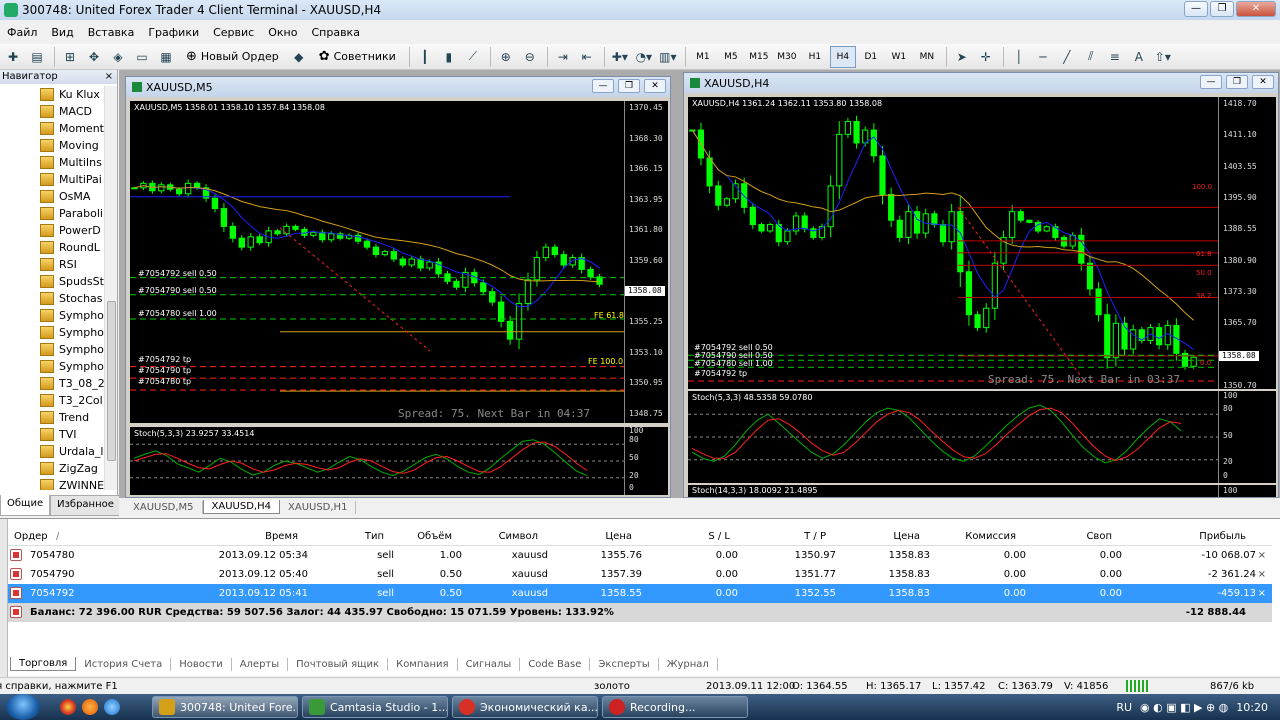 This screenshot has width=1280, height=720. What do you see at coordinates (871, 57) in the screenshot?
I see `tf-d1: D1` at bounding box center [871, 57].